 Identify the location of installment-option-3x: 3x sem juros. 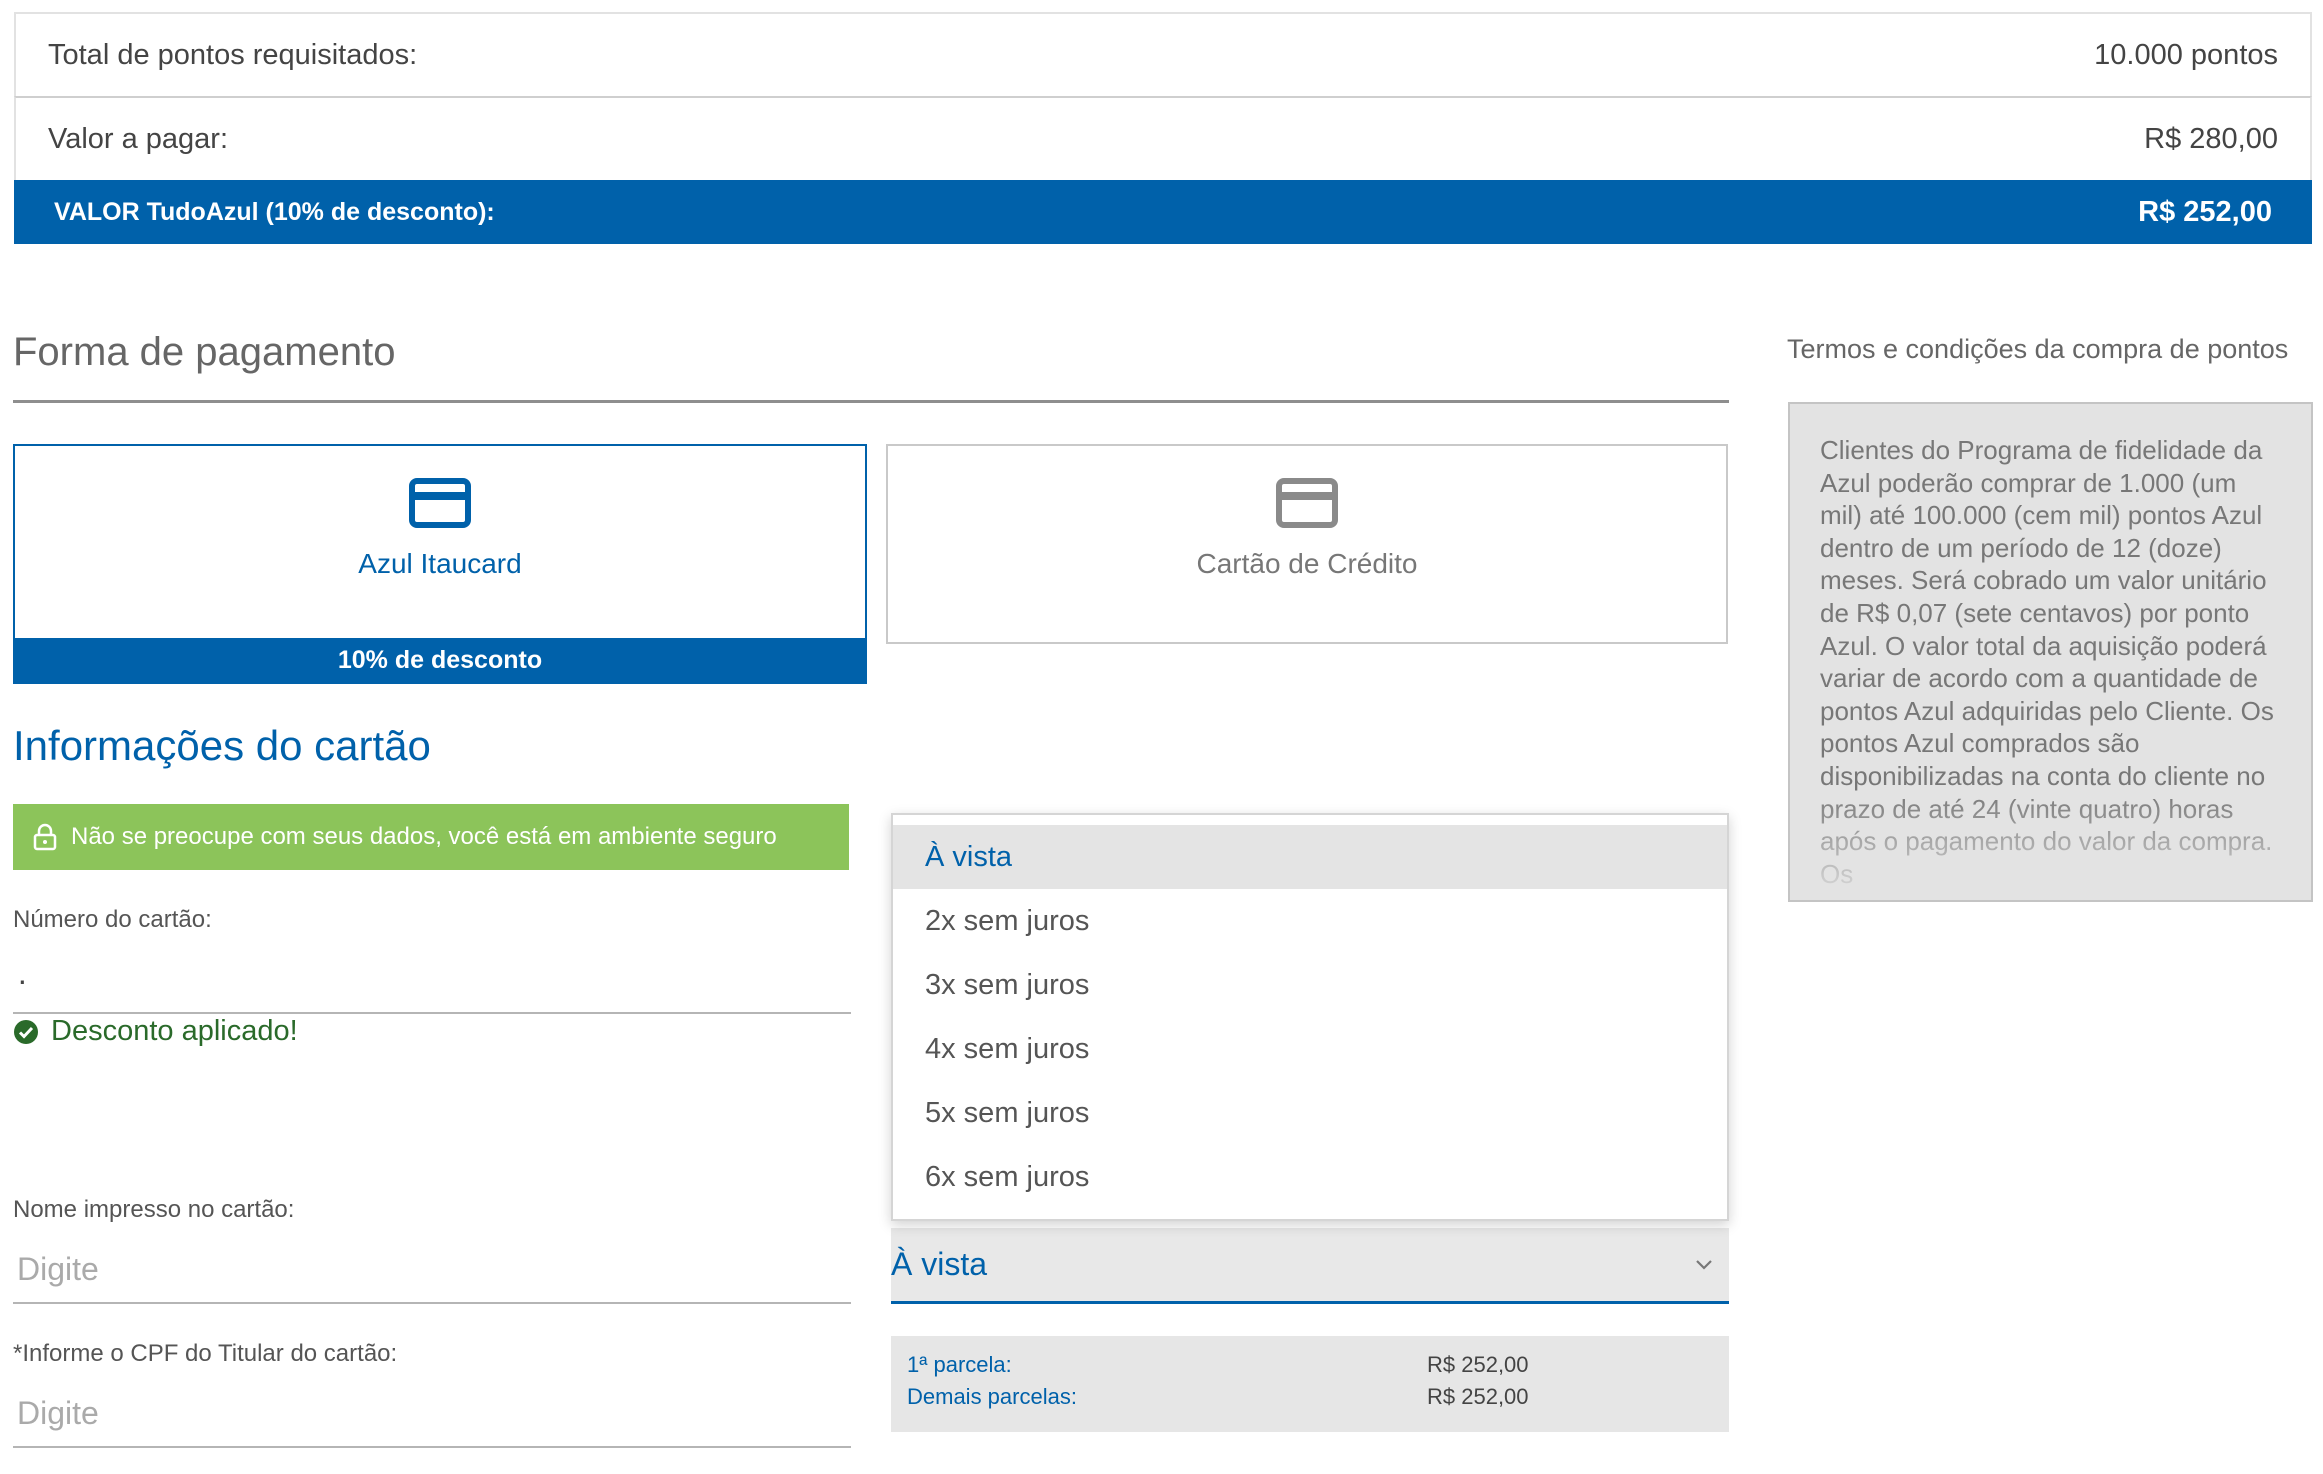
(1310, 985).